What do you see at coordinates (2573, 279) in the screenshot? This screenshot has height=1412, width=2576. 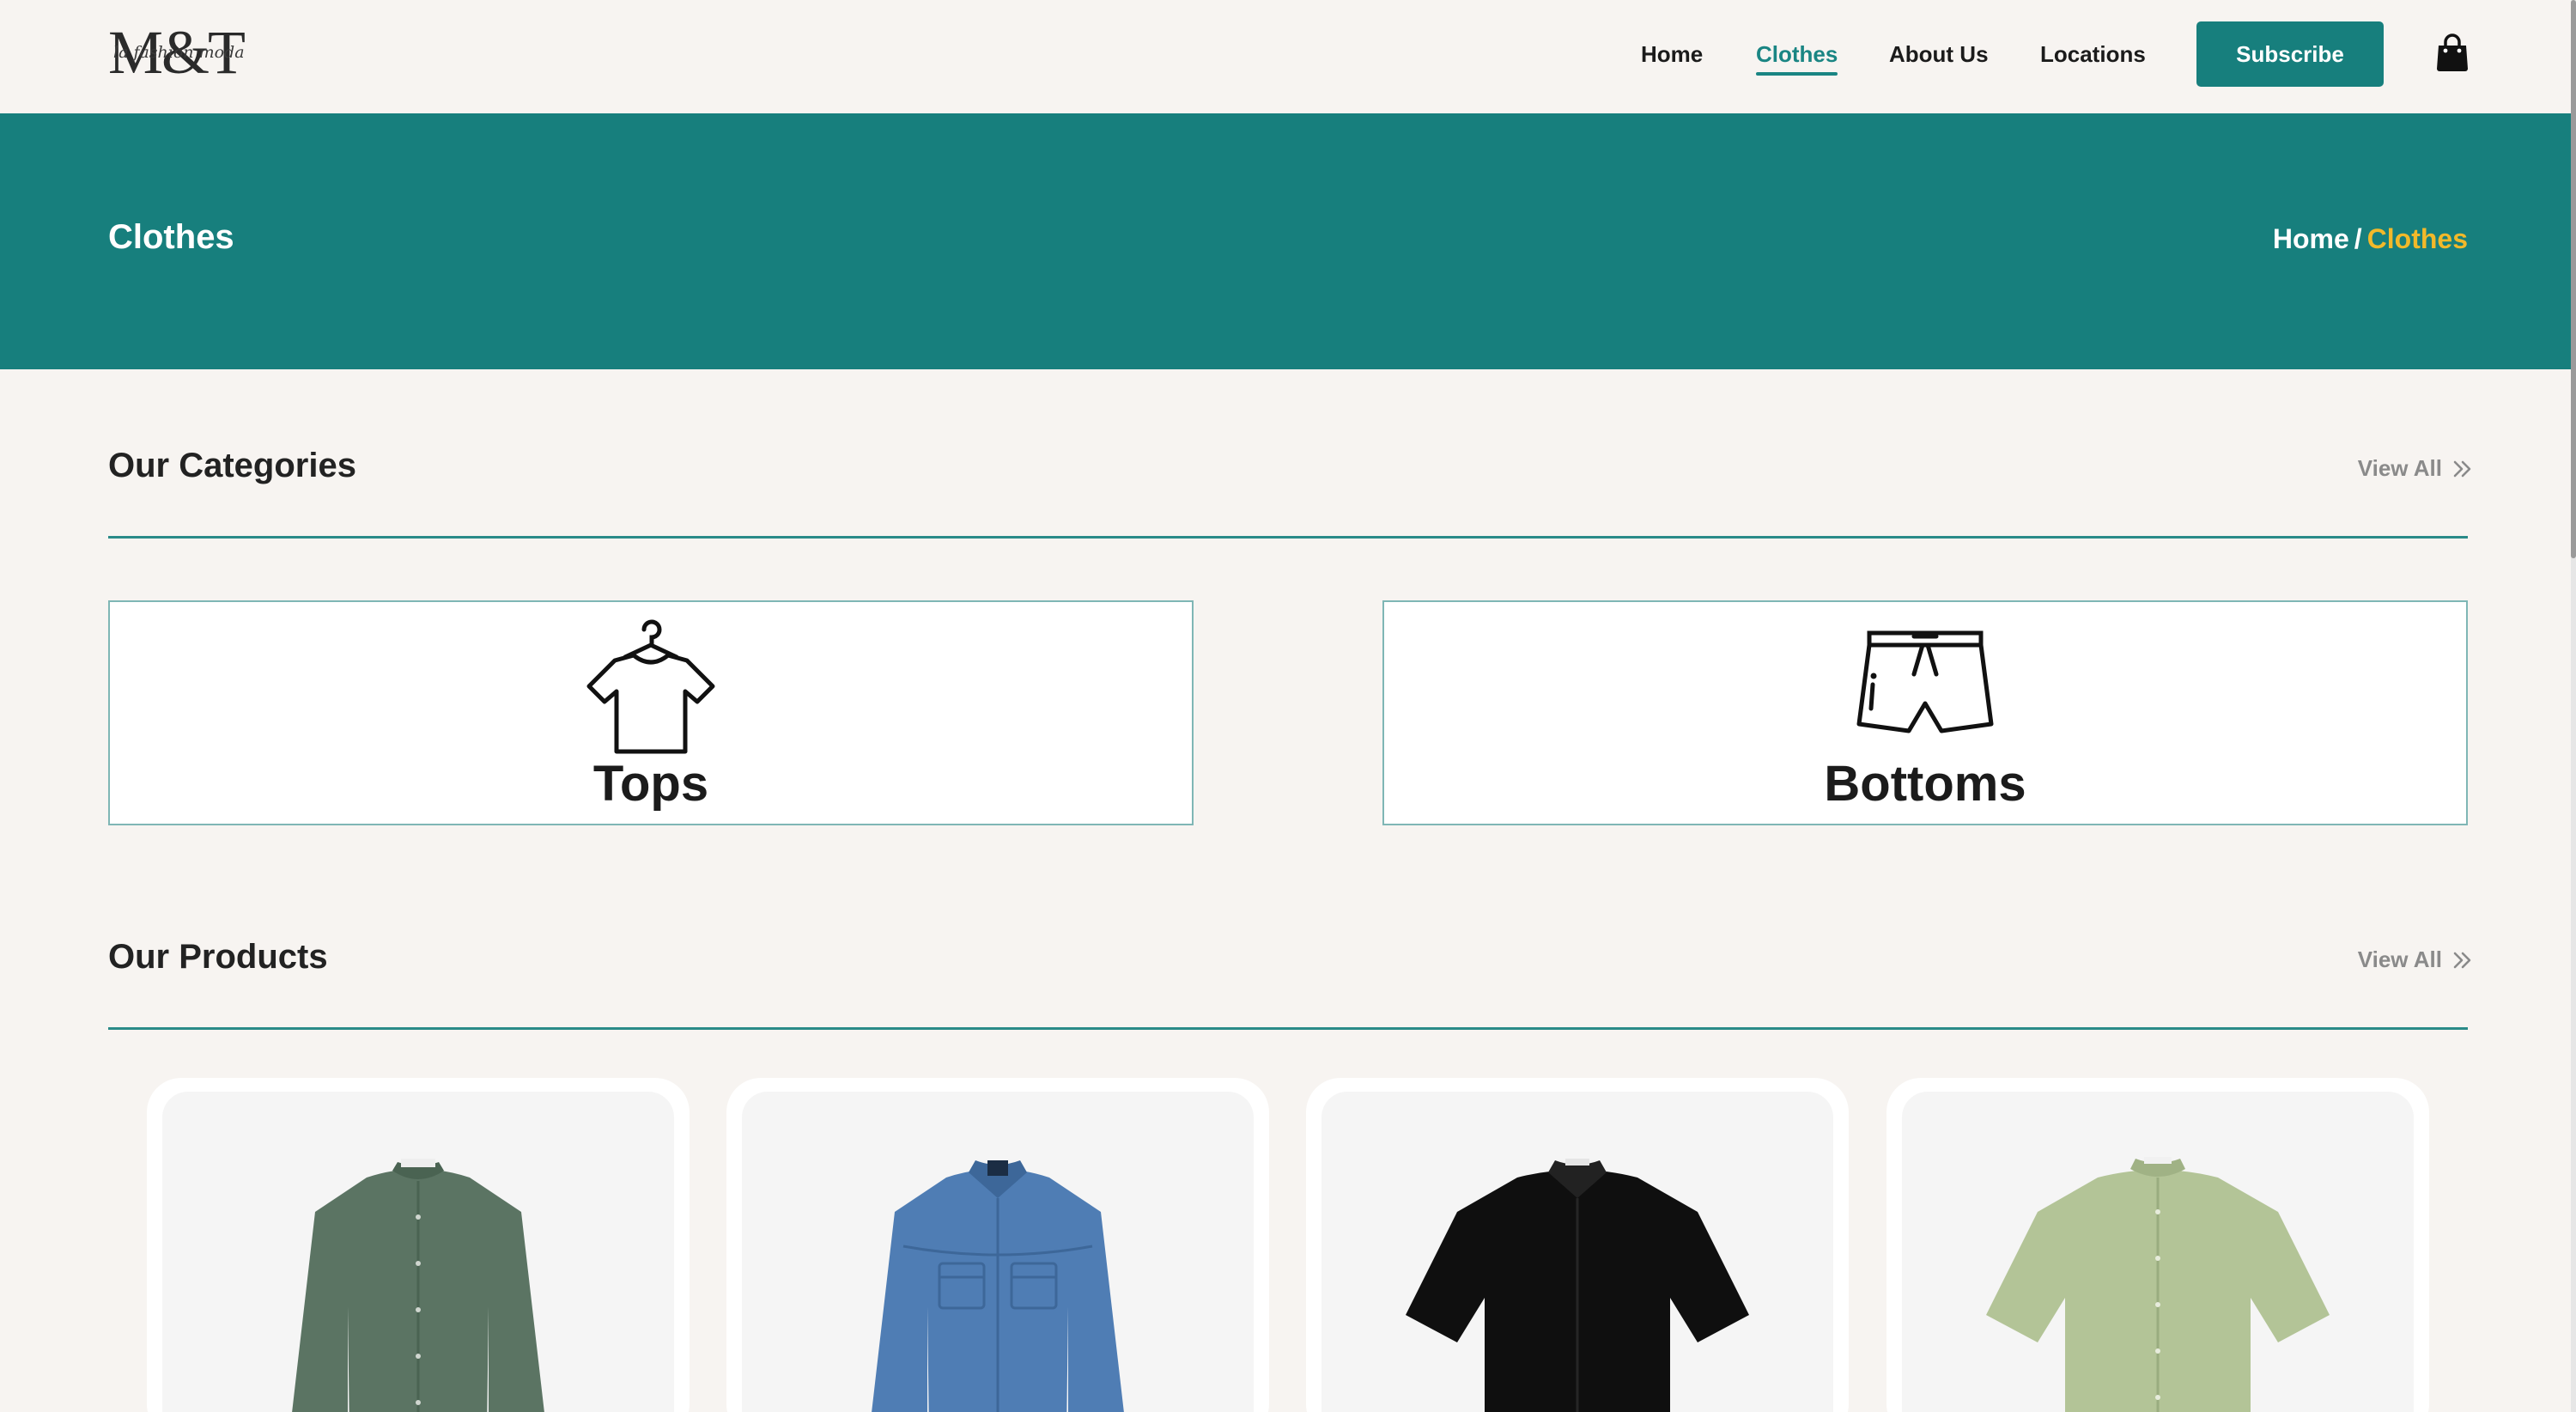 I see `scrollbar-thumb` at bounding box center [2573, 279].